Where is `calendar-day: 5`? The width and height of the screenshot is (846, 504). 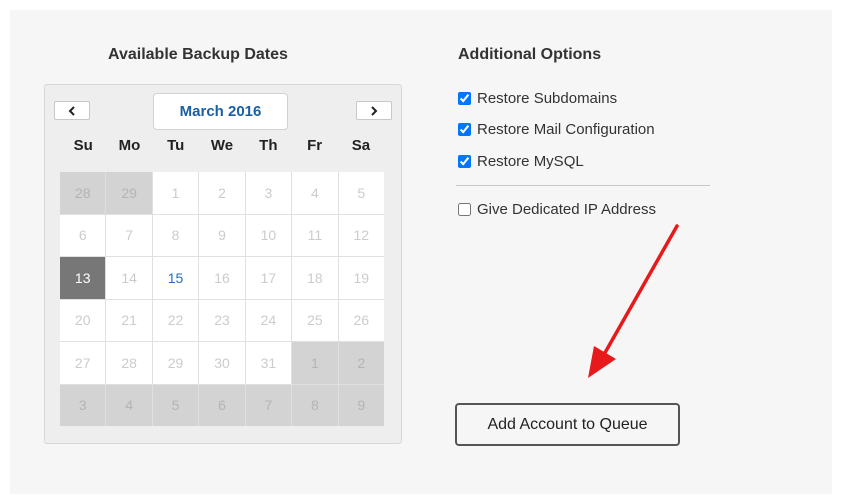 calendar-day: 5 is located at coordinates (361, 193).